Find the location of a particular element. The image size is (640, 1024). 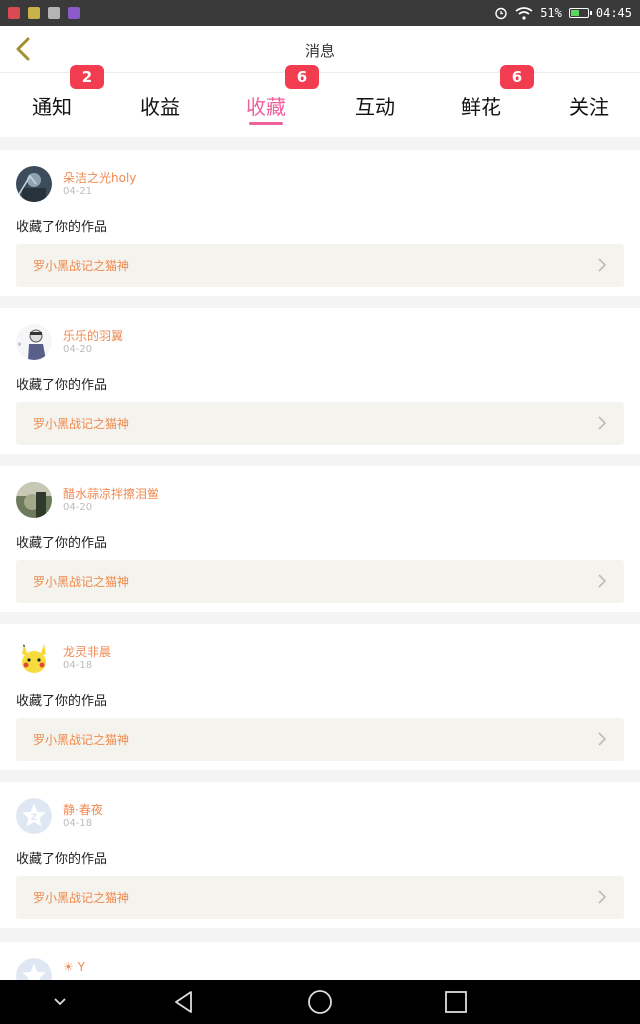

page-title: 消息 is located at coordinates (319, 51).